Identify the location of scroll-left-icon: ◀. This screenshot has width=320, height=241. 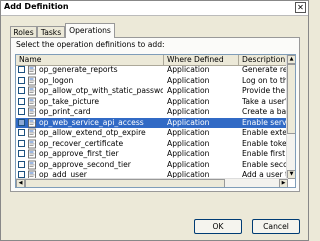
(20, 183).